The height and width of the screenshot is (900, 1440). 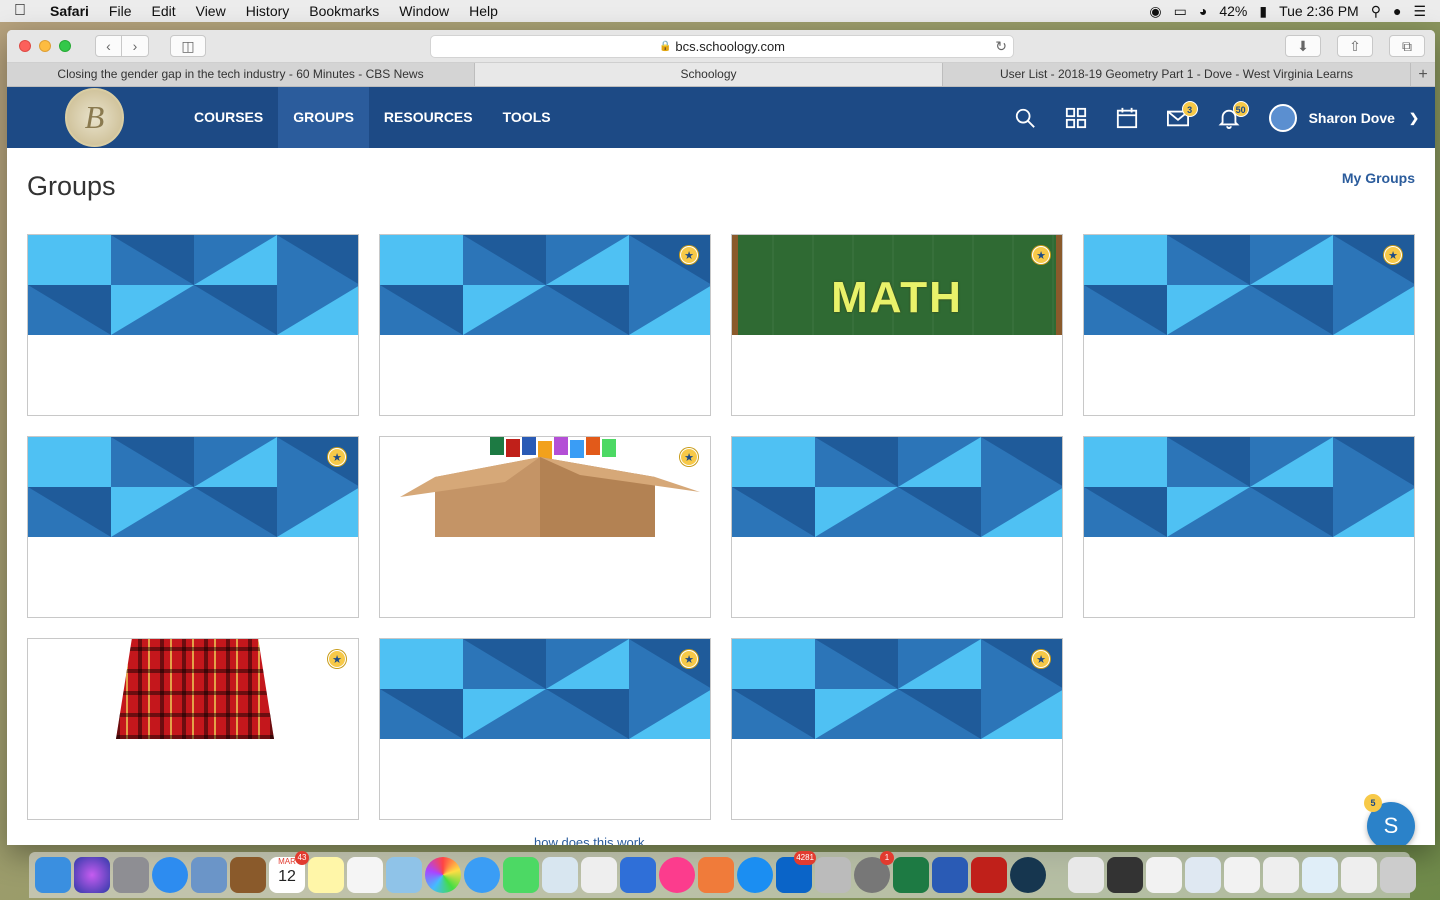 What do you see at coordinates (716, 875) in the screenshot?
I see `books-app-icon` at bounding box center [716, 875].